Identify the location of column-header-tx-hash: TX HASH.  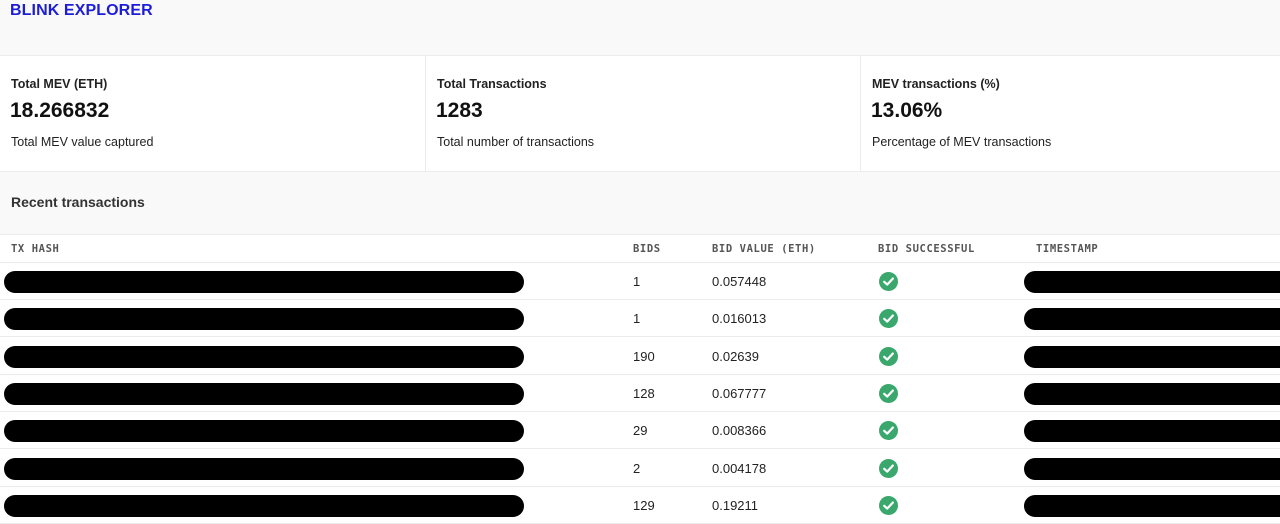
(35, 249).